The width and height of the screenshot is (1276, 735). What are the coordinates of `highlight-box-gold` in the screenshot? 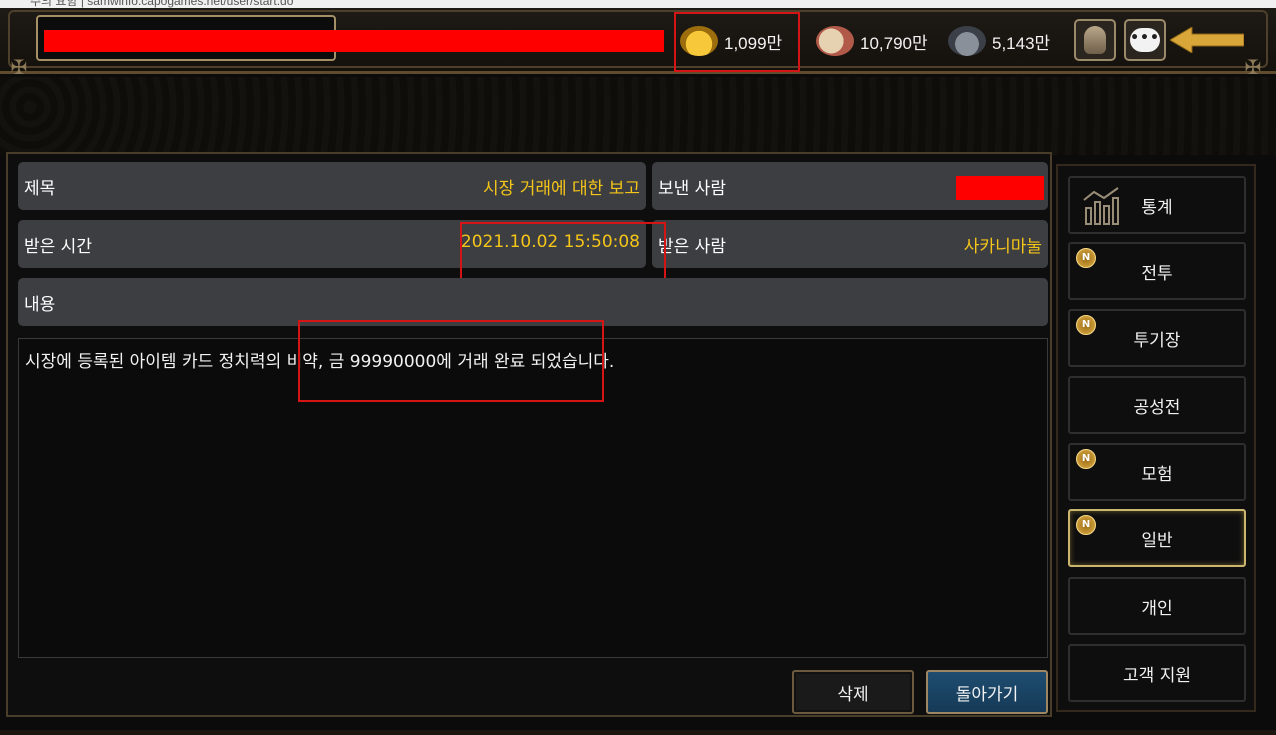 It's located at (737, 42).